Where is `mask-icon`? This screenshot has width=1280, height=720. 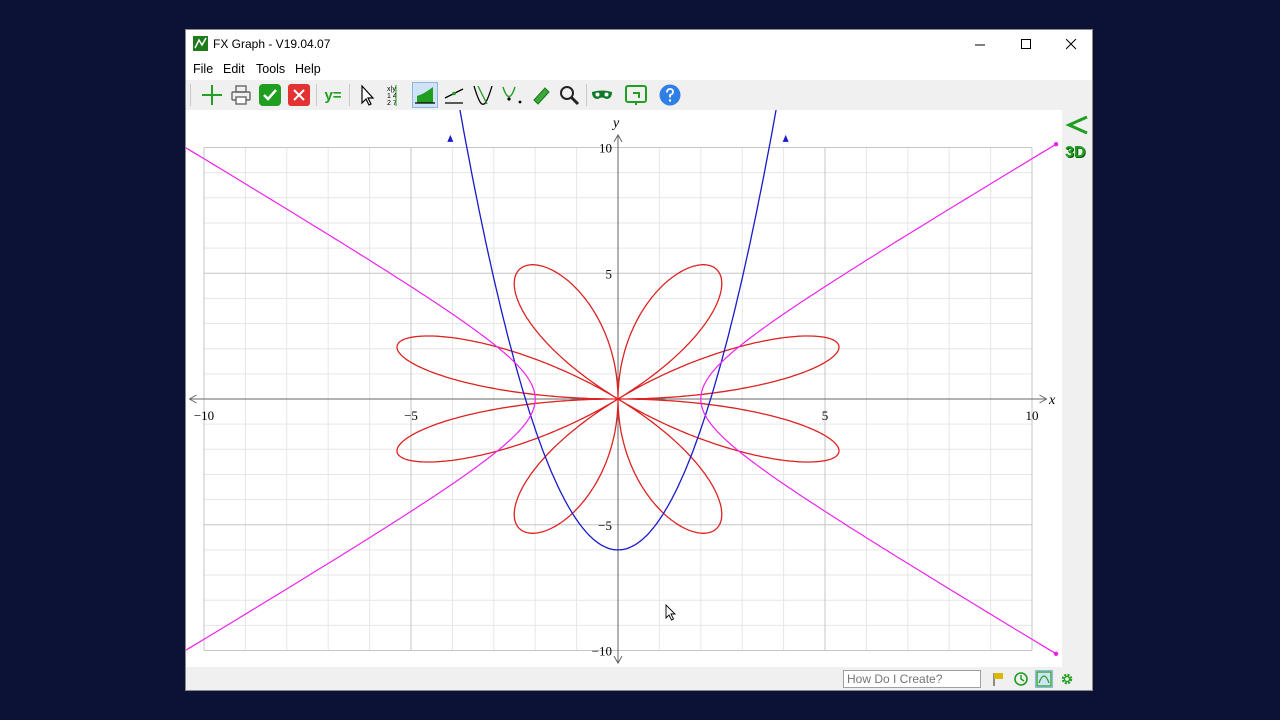
mask-icon is located at coordinates (602, 94).